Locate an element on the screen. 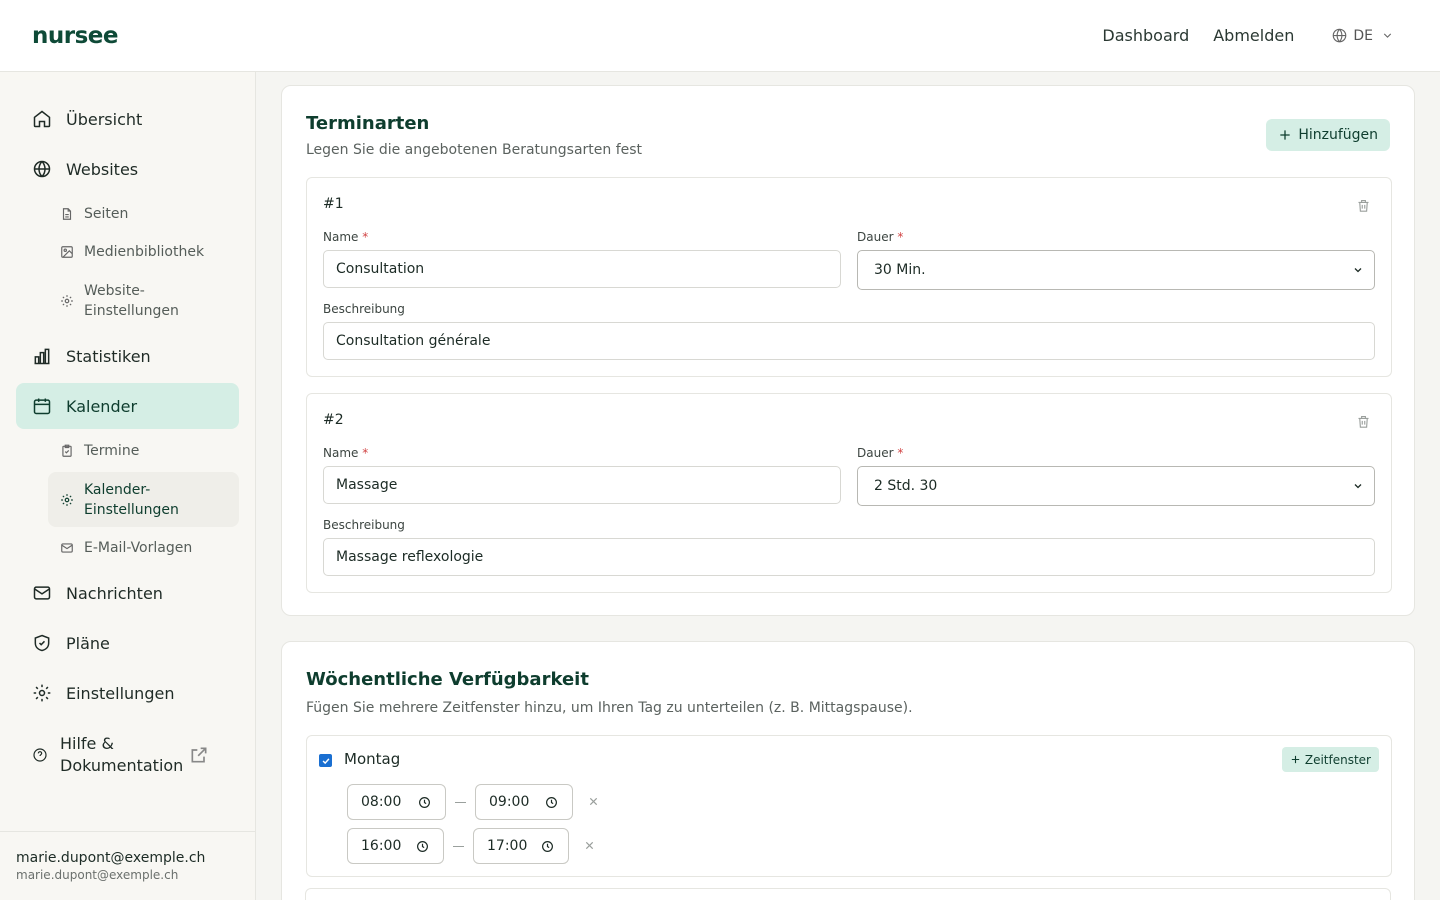  sidebar-subitem-email-templates: E-Mail-Vorlagen is located at coordinates (143, 548).